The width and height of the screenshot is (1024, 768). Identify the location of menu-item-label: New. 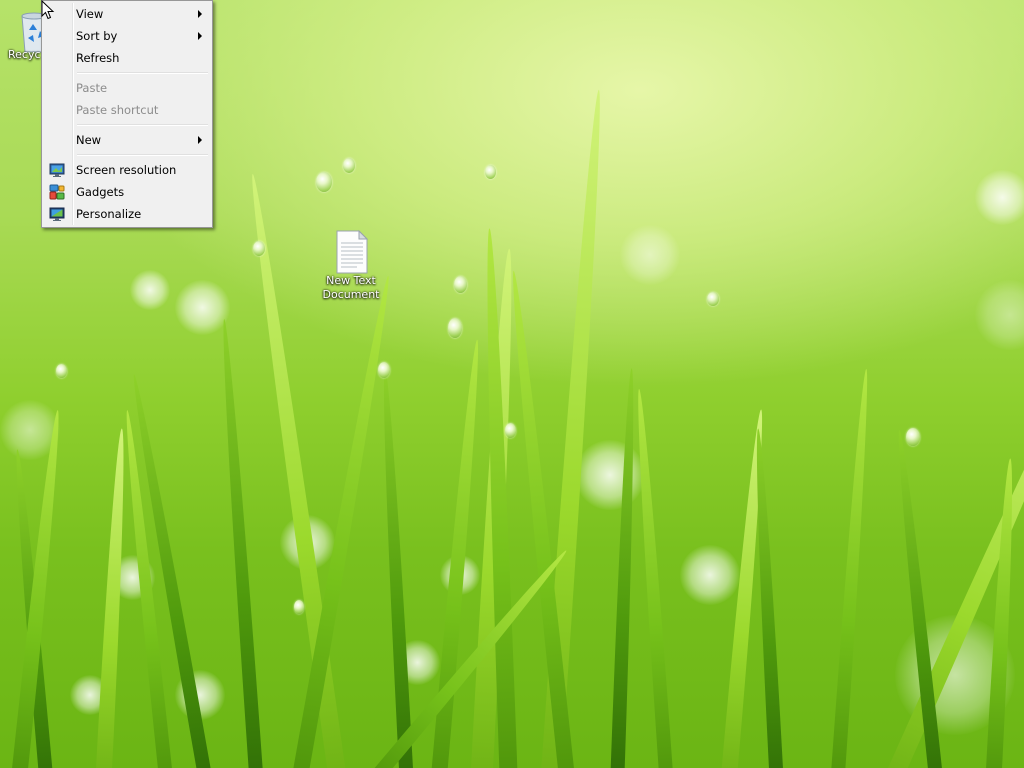
(89, 140).